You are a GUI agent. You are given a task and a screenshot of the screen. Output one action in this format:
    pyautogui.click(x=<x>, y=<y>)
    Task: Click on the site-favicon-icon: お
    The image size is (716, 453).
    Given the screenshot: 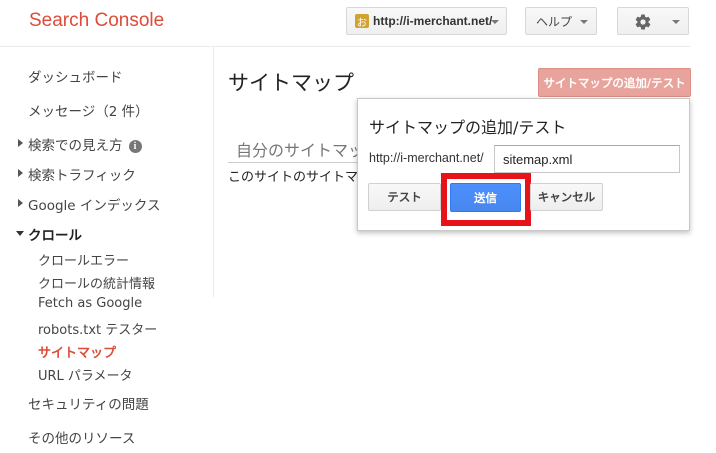 What is the action you would take?
    pyautogui.click(x=362, y=21)
    